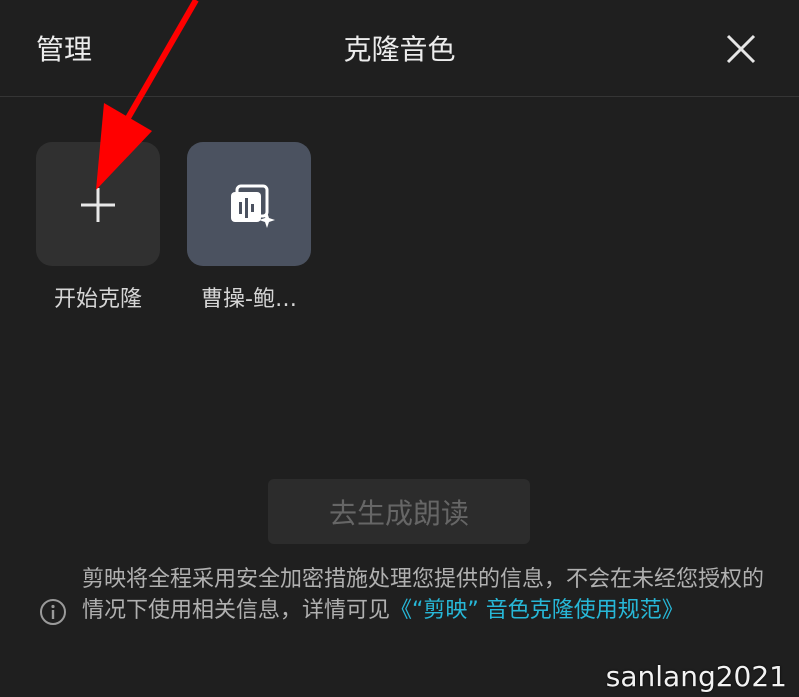 Image resolution: width=799 pixels, height=697 pixels. I want to click on voice-item-caocao, so click(249, 204).